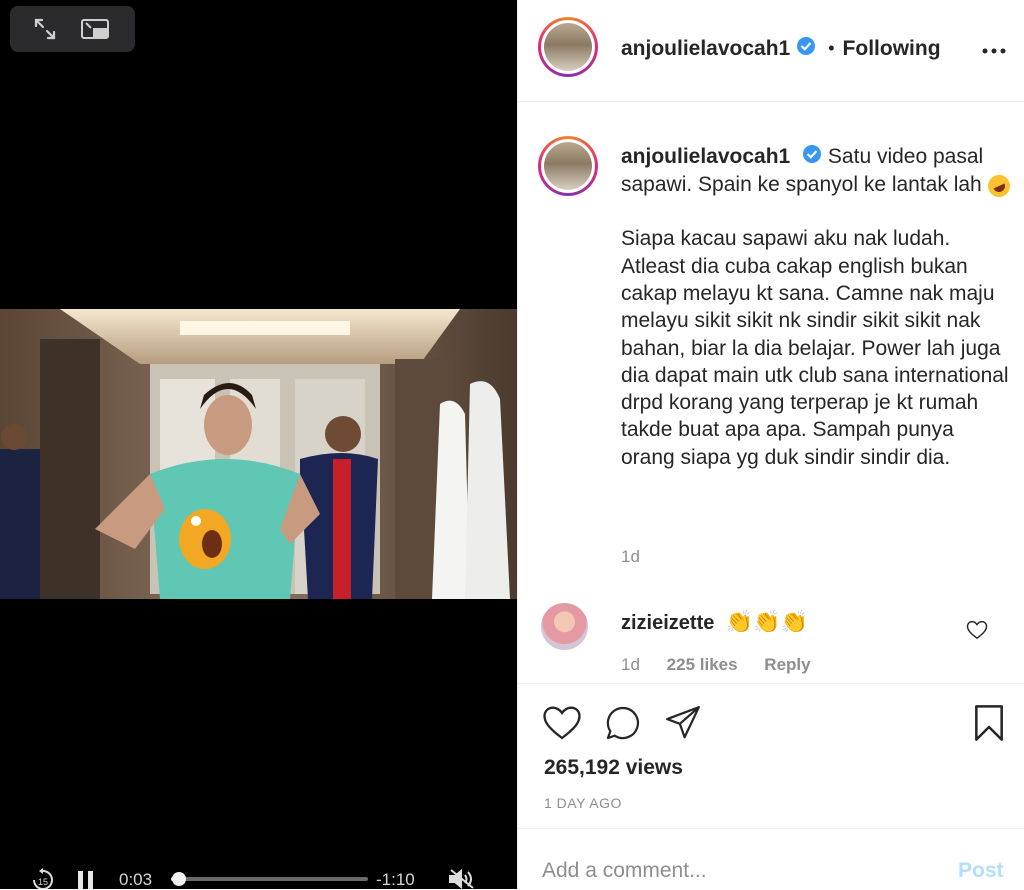  I want to click on post-header: anjoulielavocah1 • Following, so click(771, 51).